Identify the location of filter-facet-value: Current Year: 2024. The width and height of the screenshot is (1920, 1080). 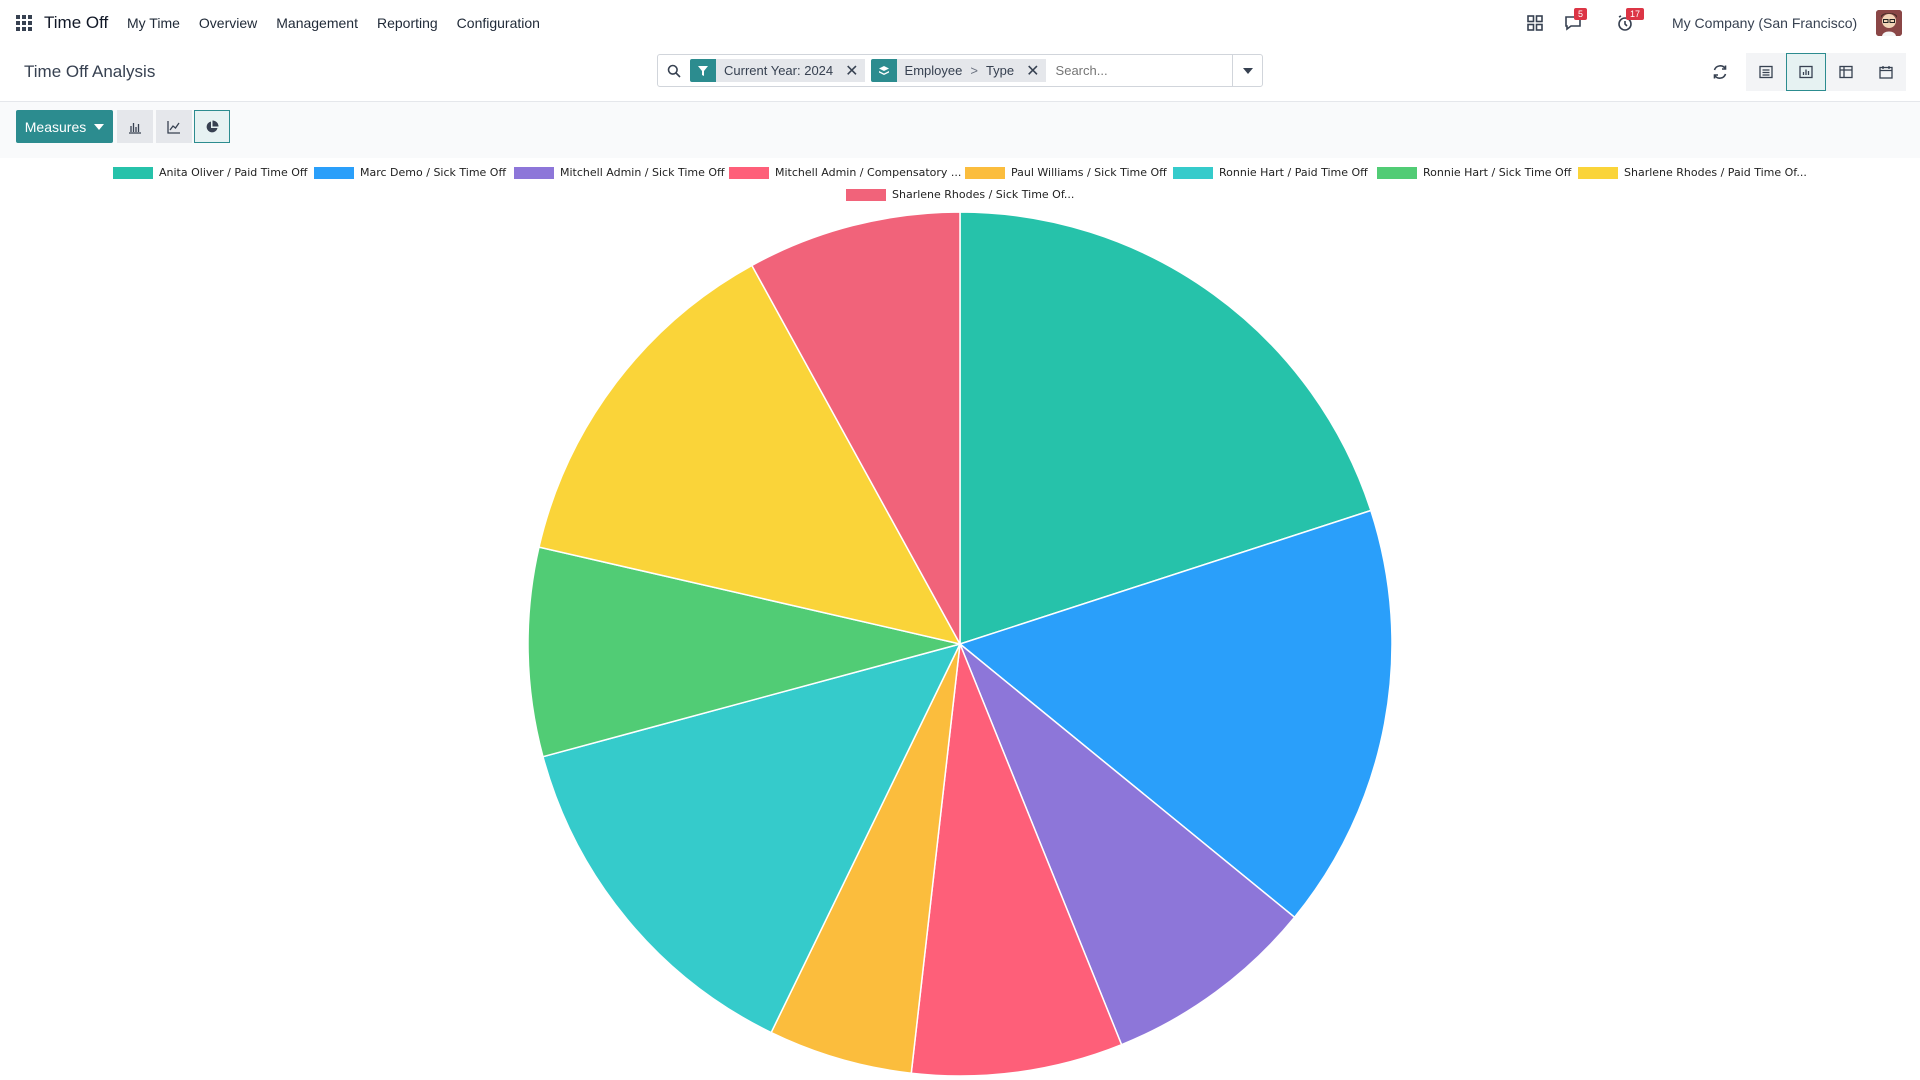
(779, 70).